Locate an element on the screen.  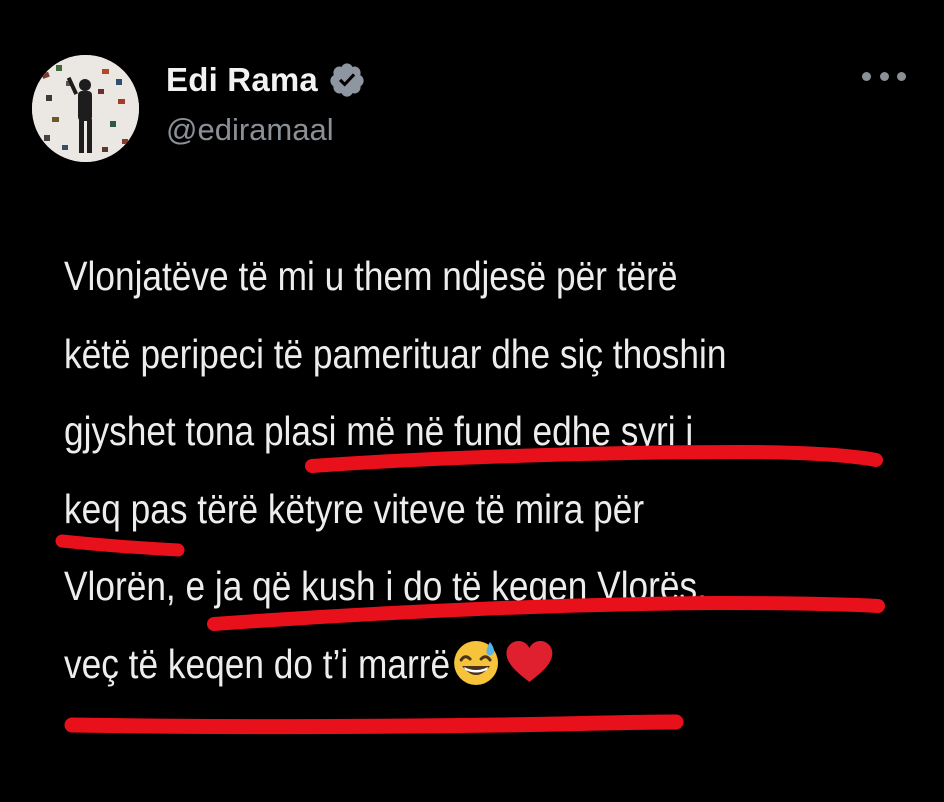
tweet-text-line: keq pas tërë këtyre viteve të mira për is located at coordinates (354, 508).